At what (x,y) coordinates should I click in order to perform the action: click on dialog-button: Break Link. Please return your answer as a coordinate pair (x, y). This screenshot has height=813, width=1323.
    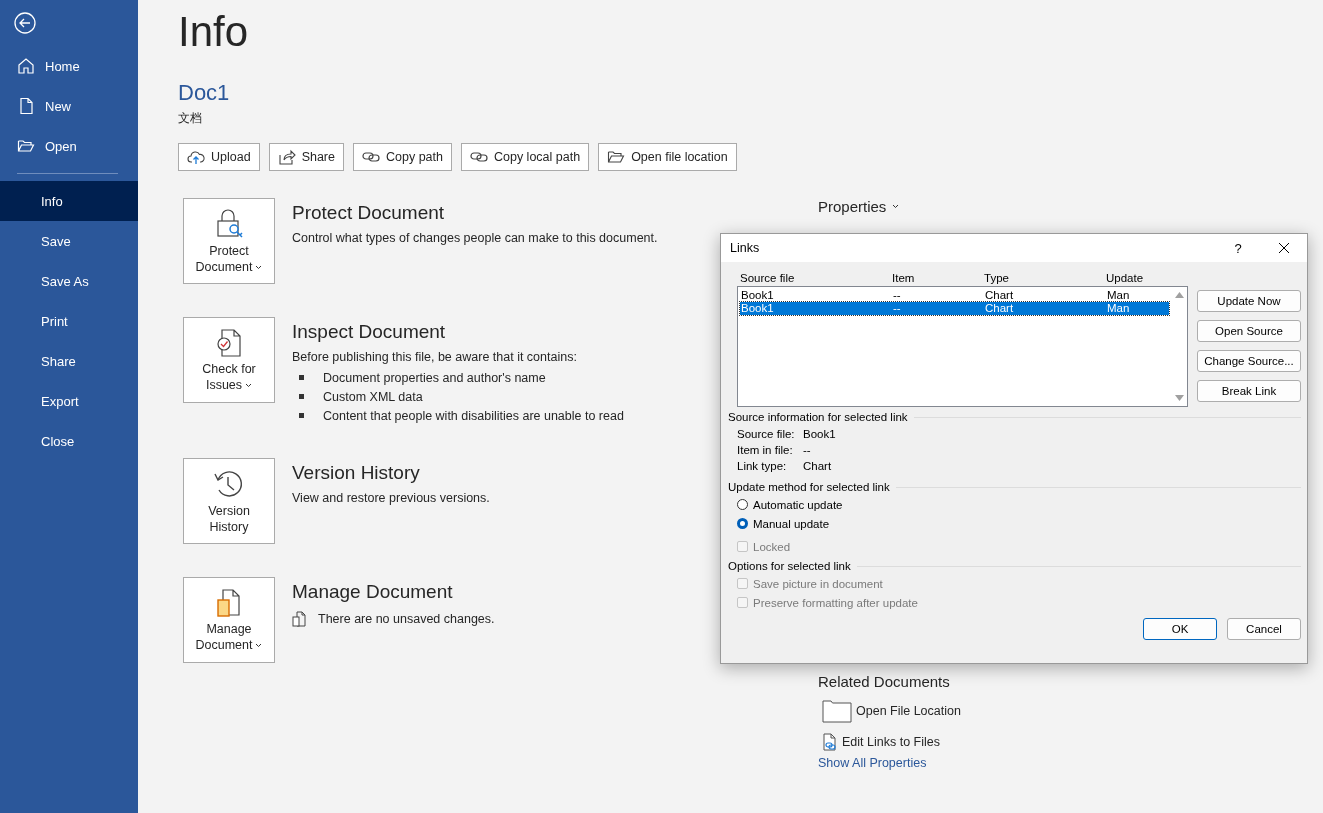
    Looking at the image, I should click on (1249, 391).